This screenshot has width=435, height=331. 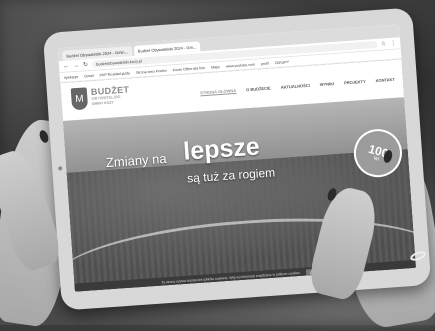 What do you see at coordinates (71, 76) in the screenshot?
I see `bookmark: Aplikacje` at bounding box center [71, 76].